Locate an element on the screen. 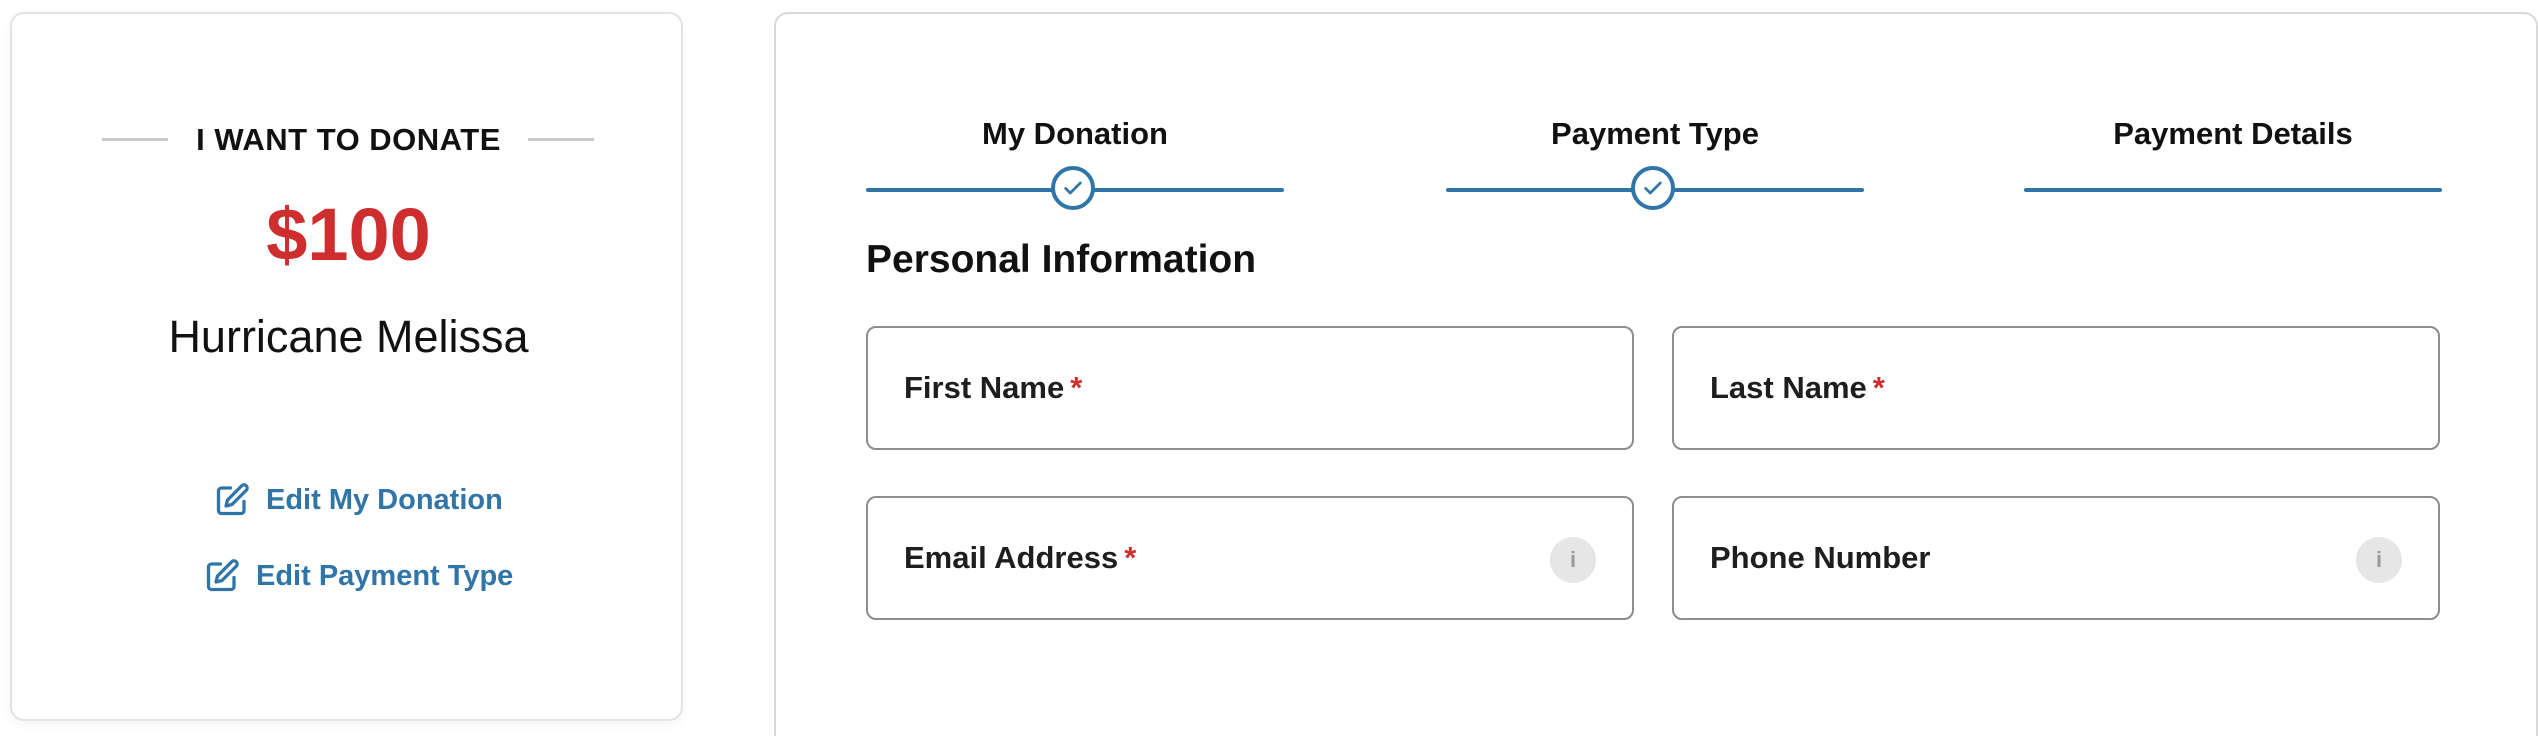  campaign-name: Hurricane Melissa is located at coordinates (348, 336).